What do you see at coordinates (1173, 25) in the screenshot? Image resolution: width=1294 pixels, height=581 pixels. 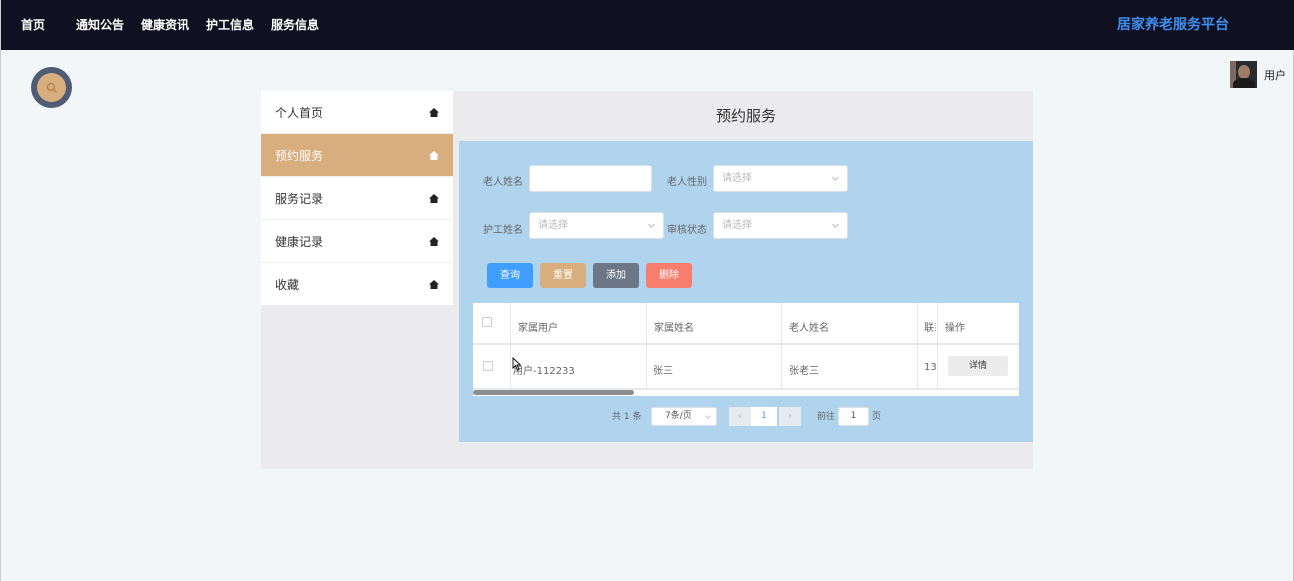 I see `brand-title: 居家养老服务平台` at bounding box center [1173, 25].